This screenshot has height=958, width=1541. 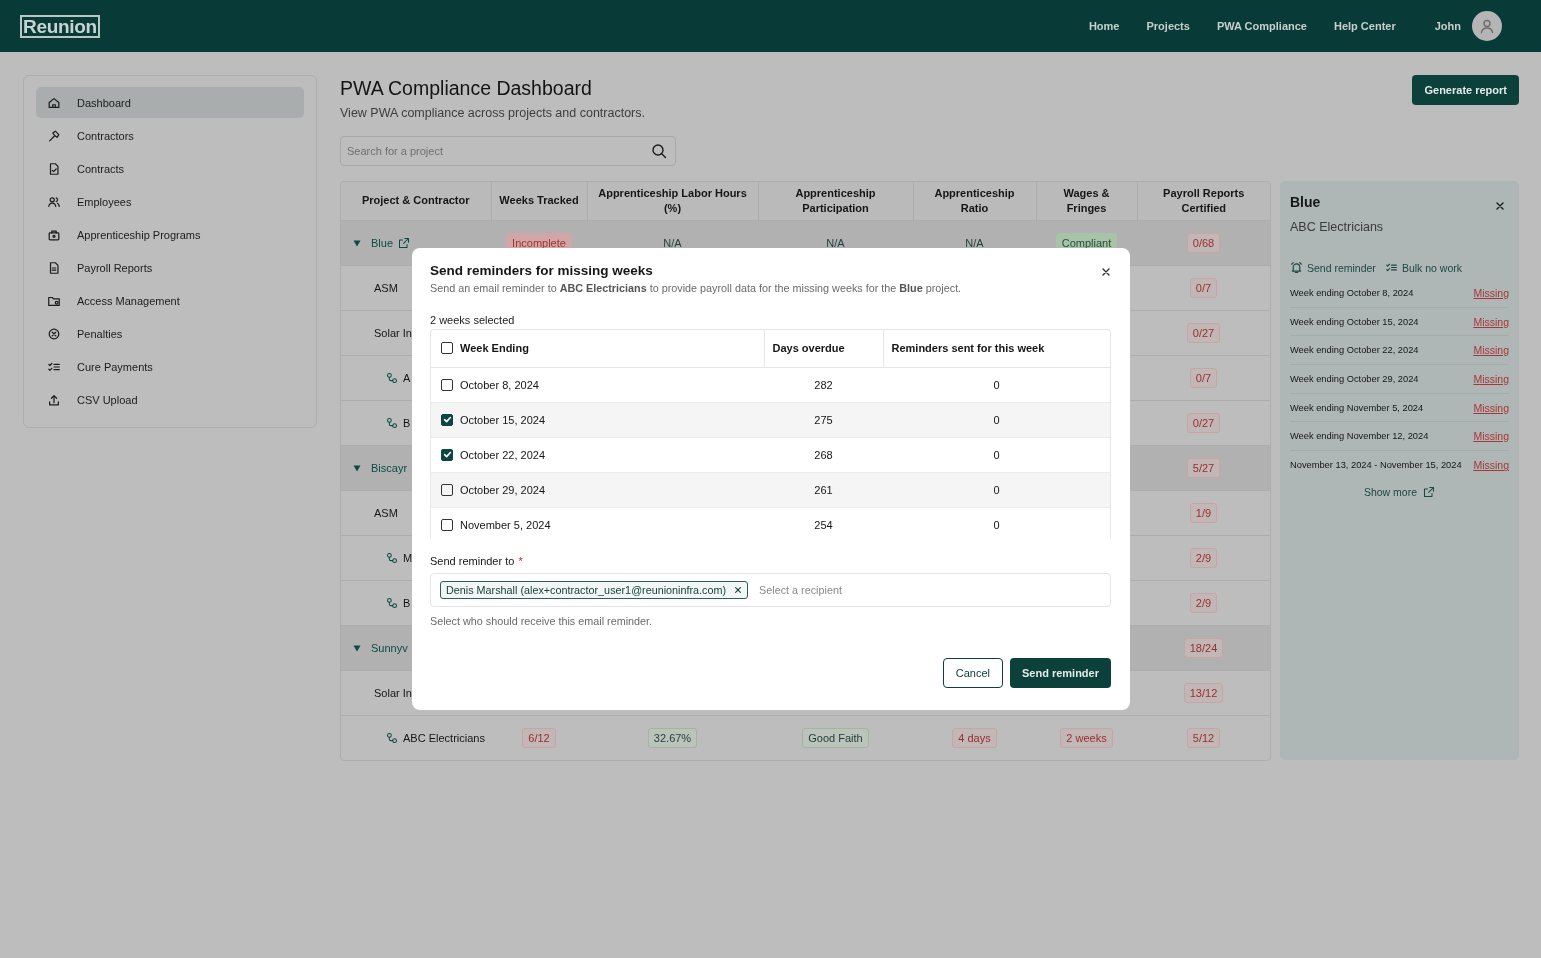 What do you see at coordinates (672, 201) in the screenshot?
I see `column-header: Apprenticeship Labor Hours (%)` at bounding box center [672, 201].